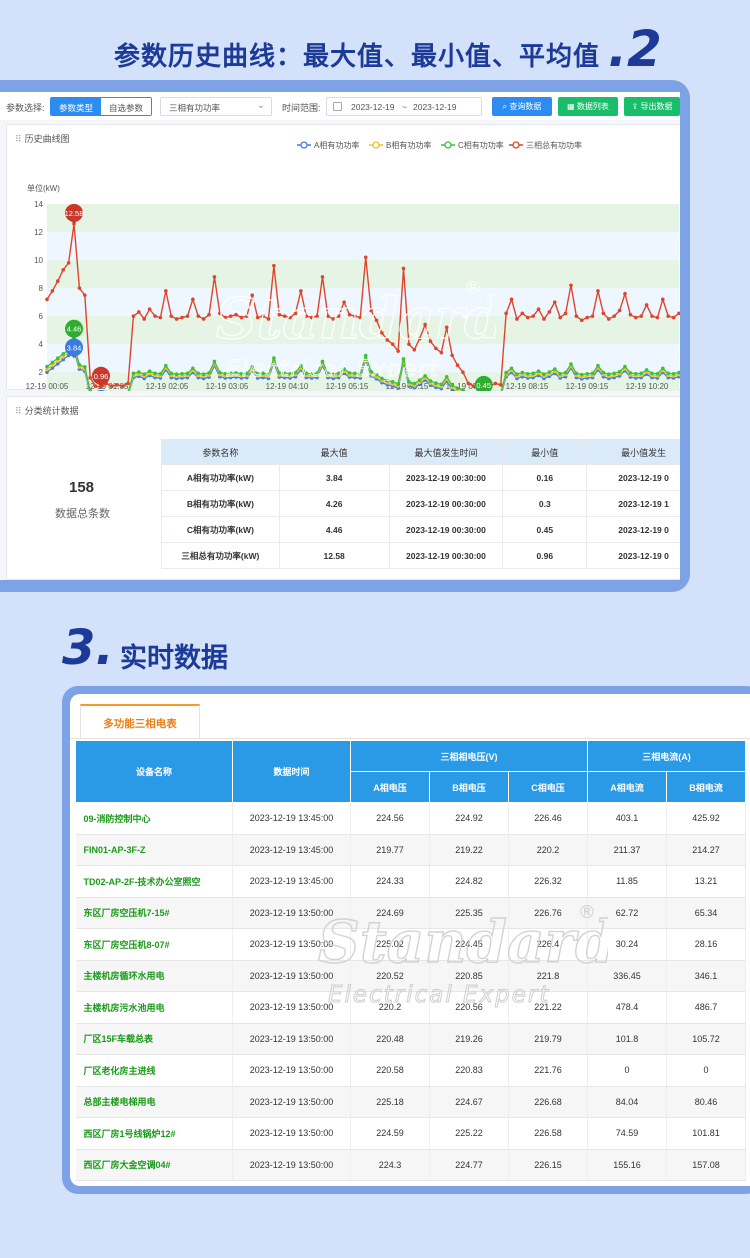 This screenshot has height=1258, width=750. Describe the element at coordinates (220, 503) in the screenshot. I see `stats-cell: B相有功功率(kW)` at that location.